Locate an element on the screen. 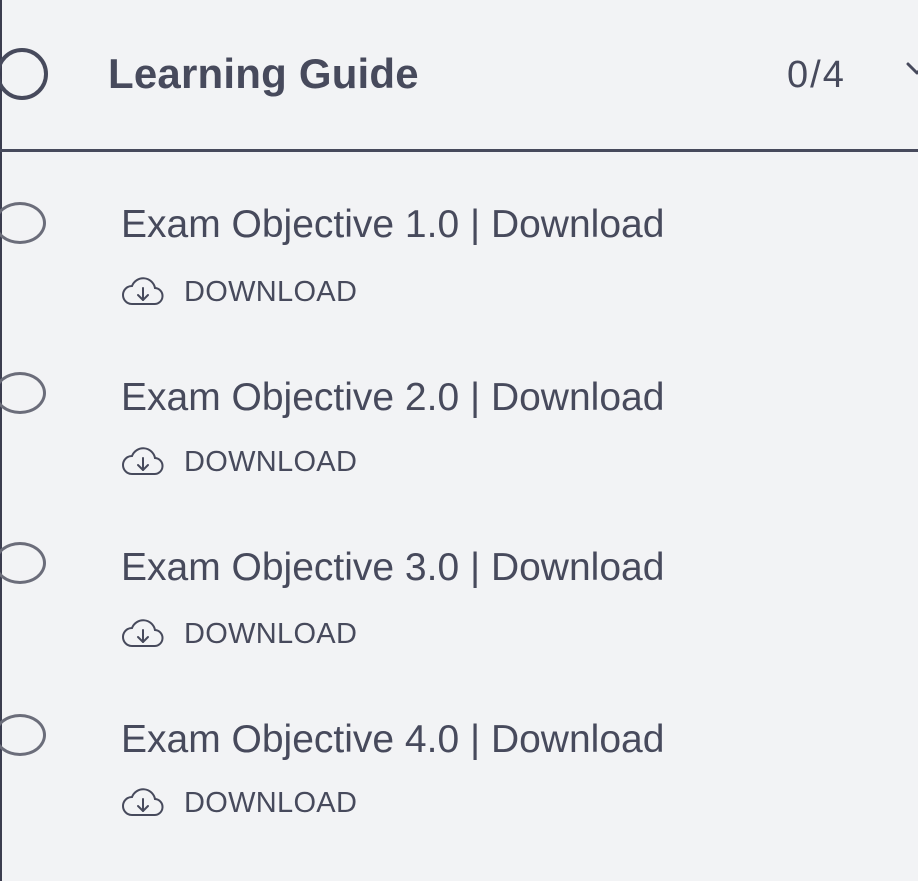 Image resolution: width=918 pixels, height=881 pixels. section-title: Learning Guide is located at coordinates (263, 73).